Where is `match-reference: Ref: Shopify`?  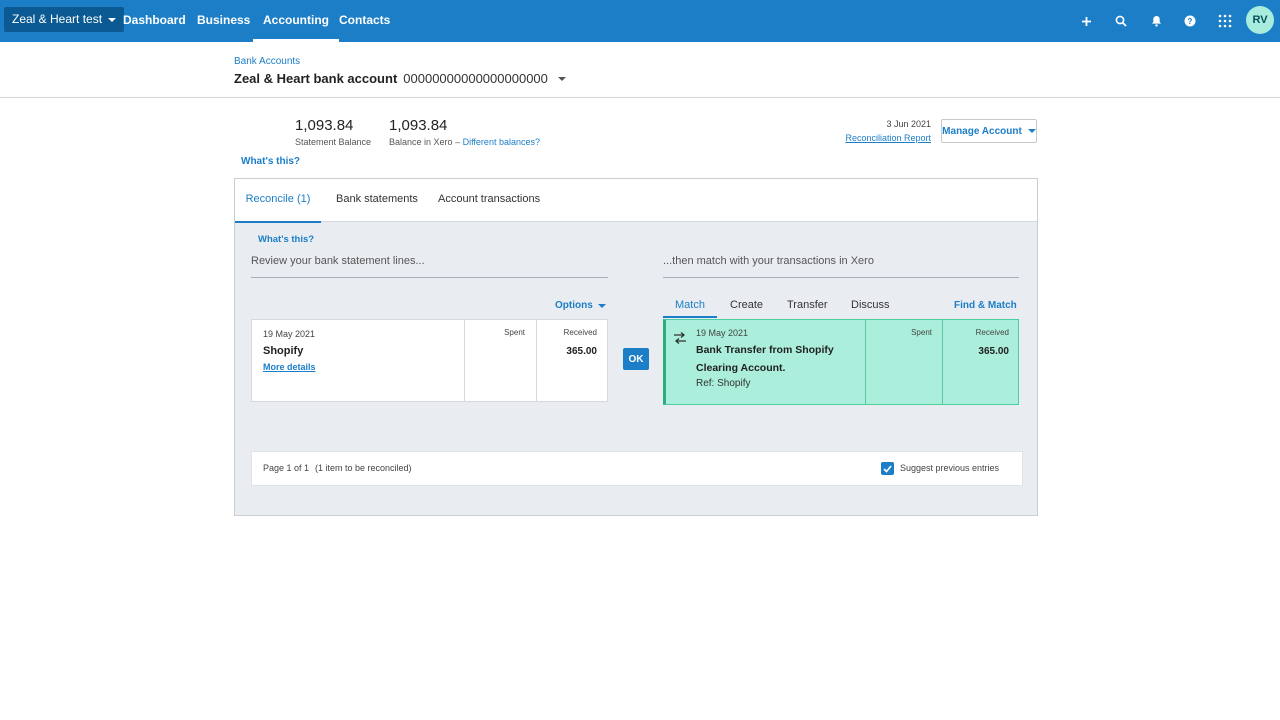 match-reference: Ref: Shopify is located at coordinates (723, 383).